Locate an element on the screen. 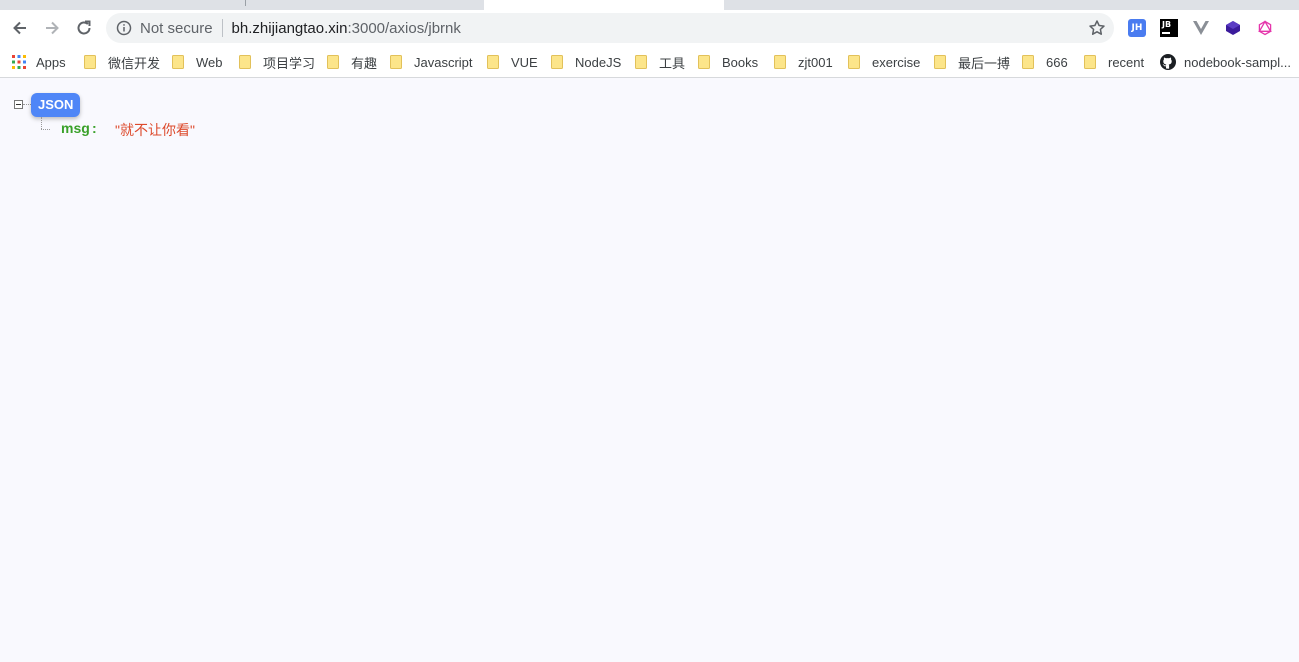  tab-strip is located at coordinates (649, 5).